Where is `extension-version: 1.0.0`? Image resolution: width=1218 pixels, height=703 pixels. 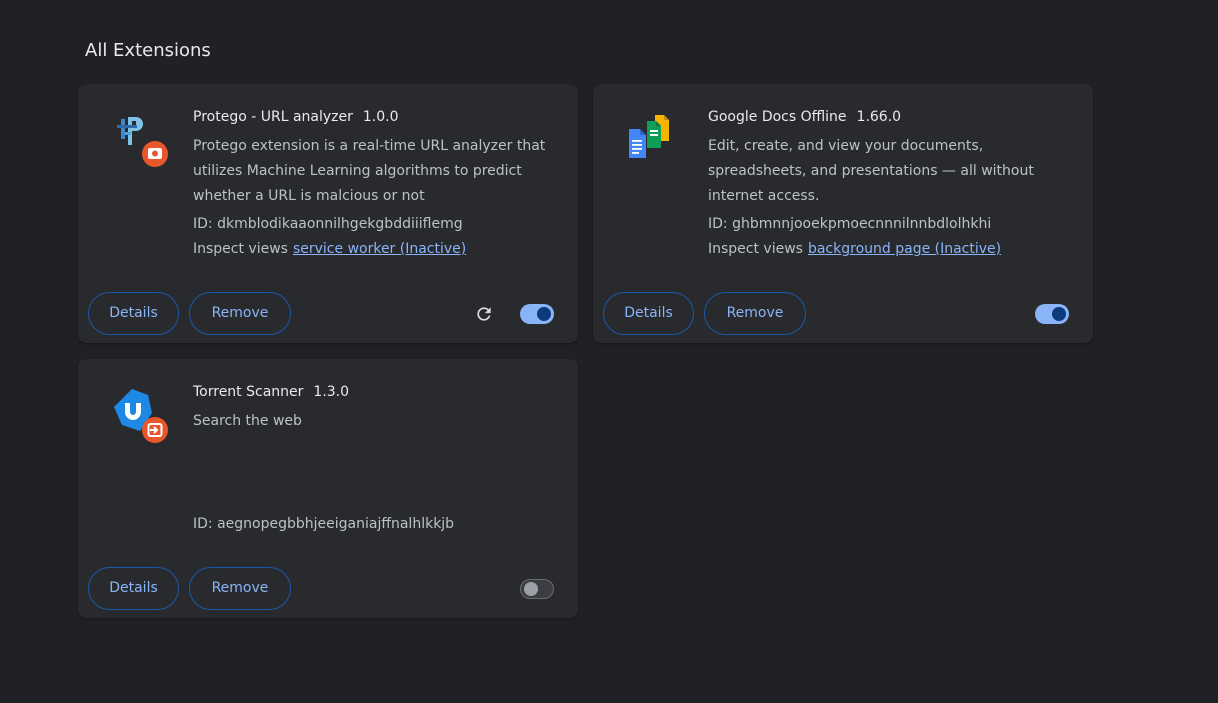 extension-version: 1.0.0 is located at coordinates (380, 117).